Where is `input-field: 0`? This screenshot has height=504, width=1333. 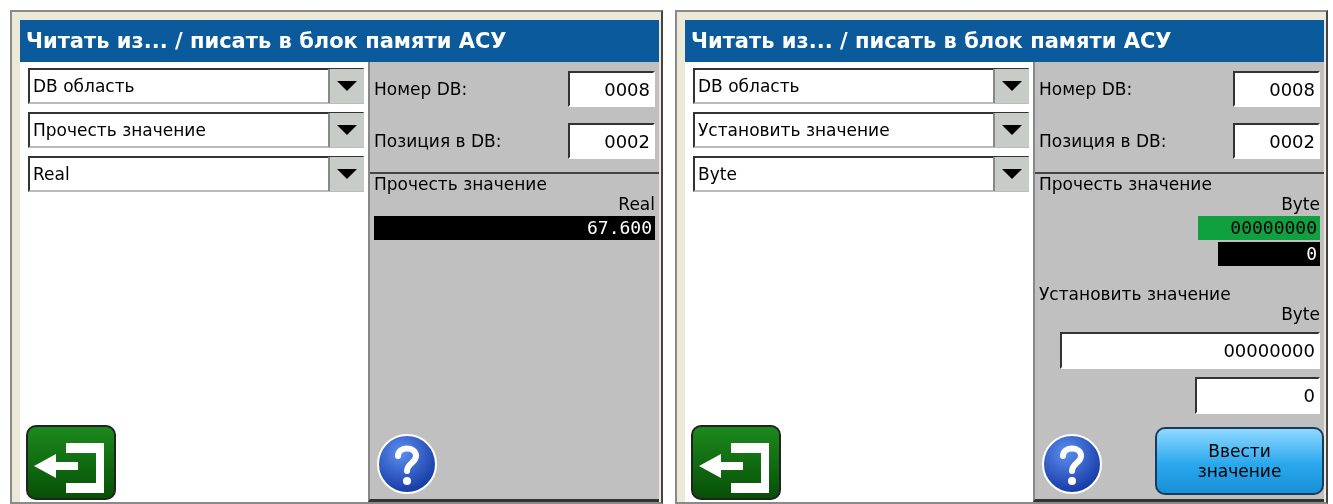
input-field: 0 is located at coordinates (1257, 395).